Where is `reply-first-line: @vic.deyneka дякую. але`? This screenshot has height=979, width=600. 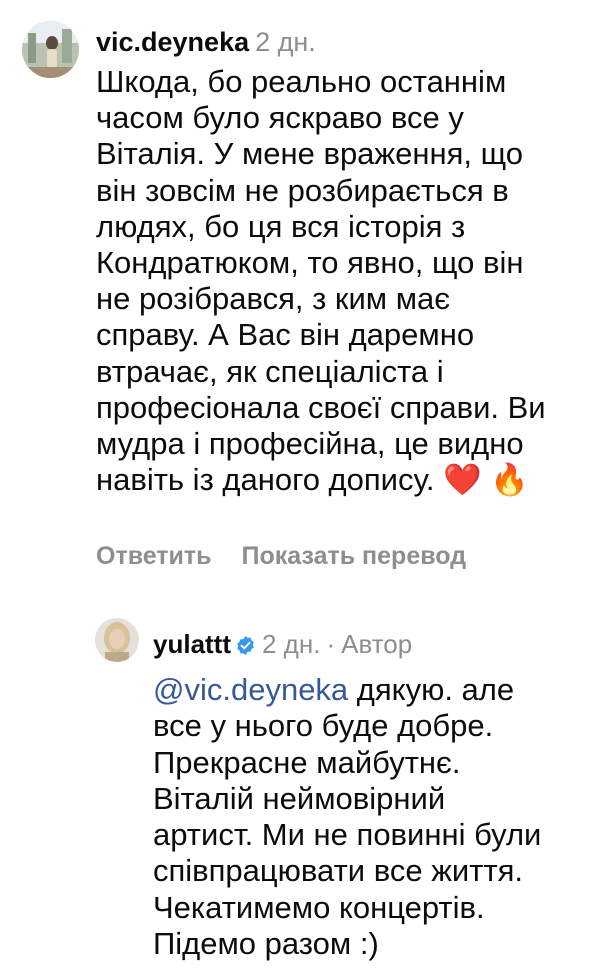
reply-first-line: @vic.deyneka дякую. але is located at coordinates (373, 690).